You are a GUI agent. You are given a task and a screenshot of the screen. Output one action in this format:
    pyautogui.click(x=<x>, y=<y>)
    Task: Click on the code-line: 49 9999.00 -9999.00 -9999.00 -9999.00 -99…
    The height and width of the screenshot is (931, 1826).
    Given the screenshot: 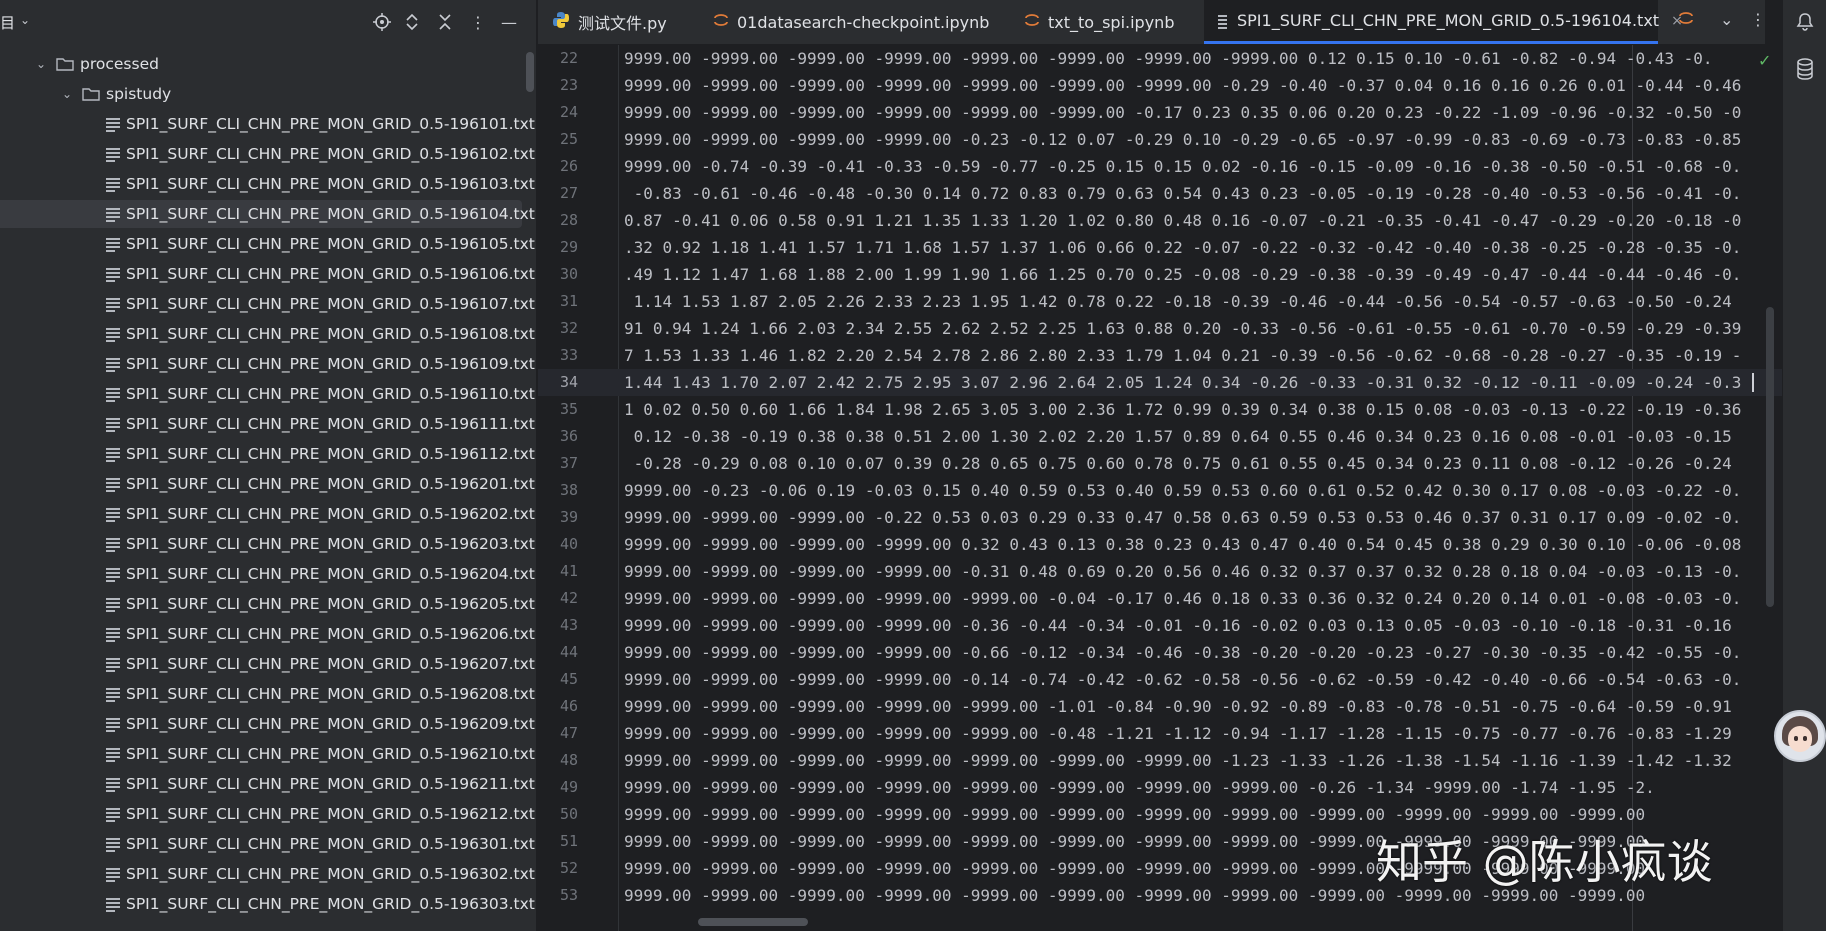 What is the action you would take?
    pyautogui.click(x=1160, y=787)
    